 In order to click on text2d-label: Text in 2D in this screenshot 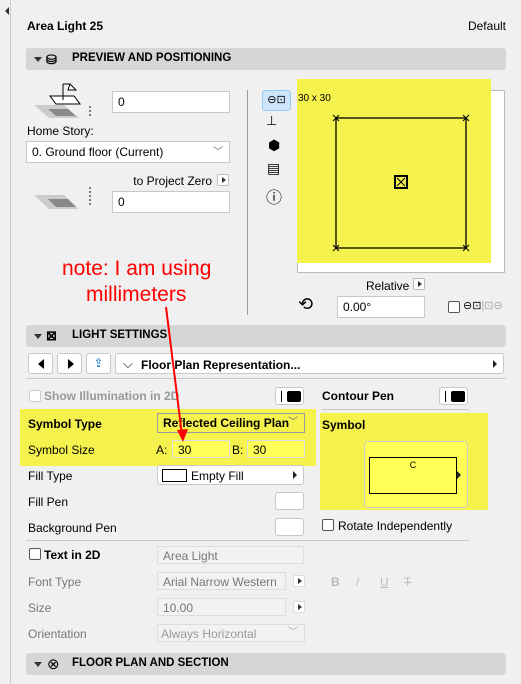, I will do `click(72, 555)`.